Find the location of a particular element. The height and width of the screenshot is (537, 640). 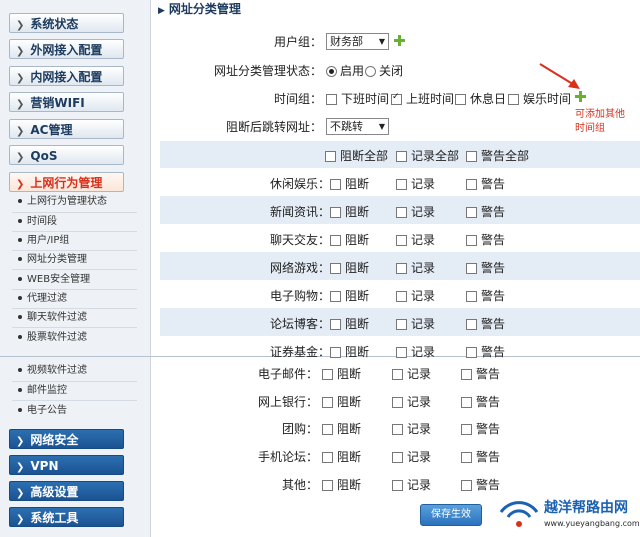

nav-system-status: ❯ 系统状态 is located at coordinates (66, 23).